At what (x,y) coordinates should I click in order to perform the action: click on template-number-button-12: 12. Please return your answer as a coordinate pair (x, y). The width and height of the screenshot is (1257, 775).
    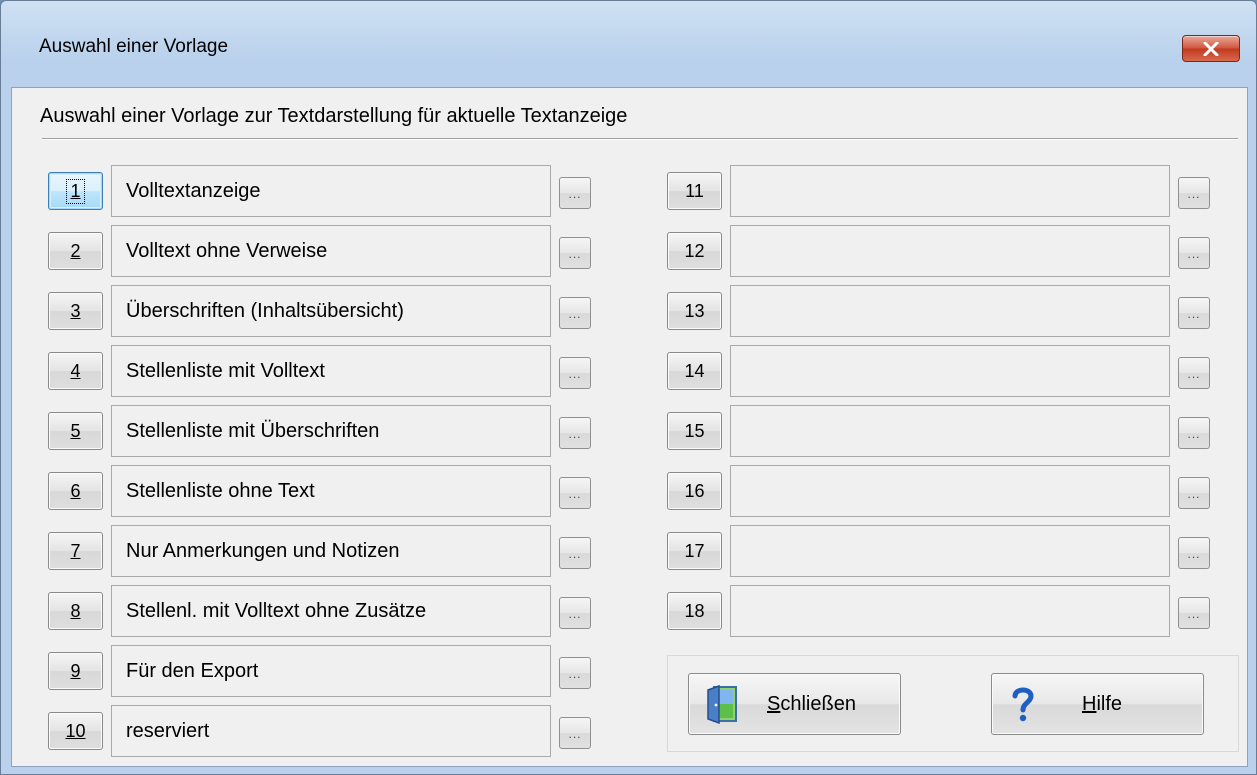
    Looking at the image, I should click on (694, 251).